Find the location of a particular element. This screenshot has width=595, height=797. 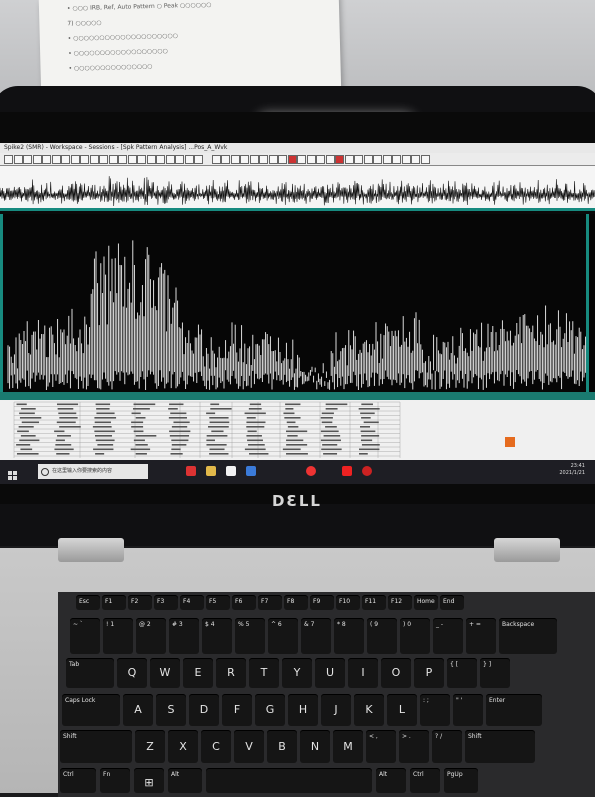

key-j: J is located at coordinates (336, 710).